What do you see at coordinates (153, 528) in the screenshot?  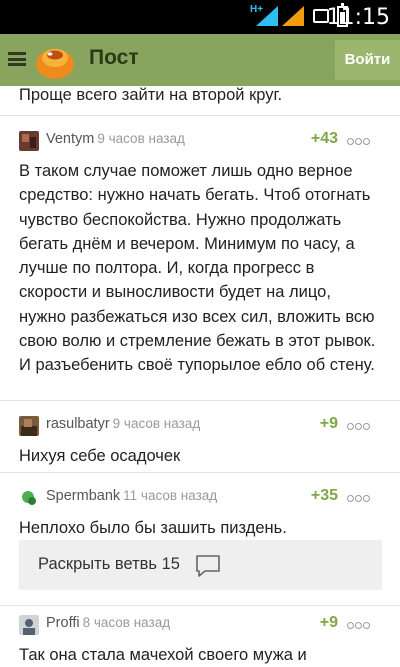 I see `comment-text: Неплохо было бы зашить пиздень.` at bounding box center [153, 528].